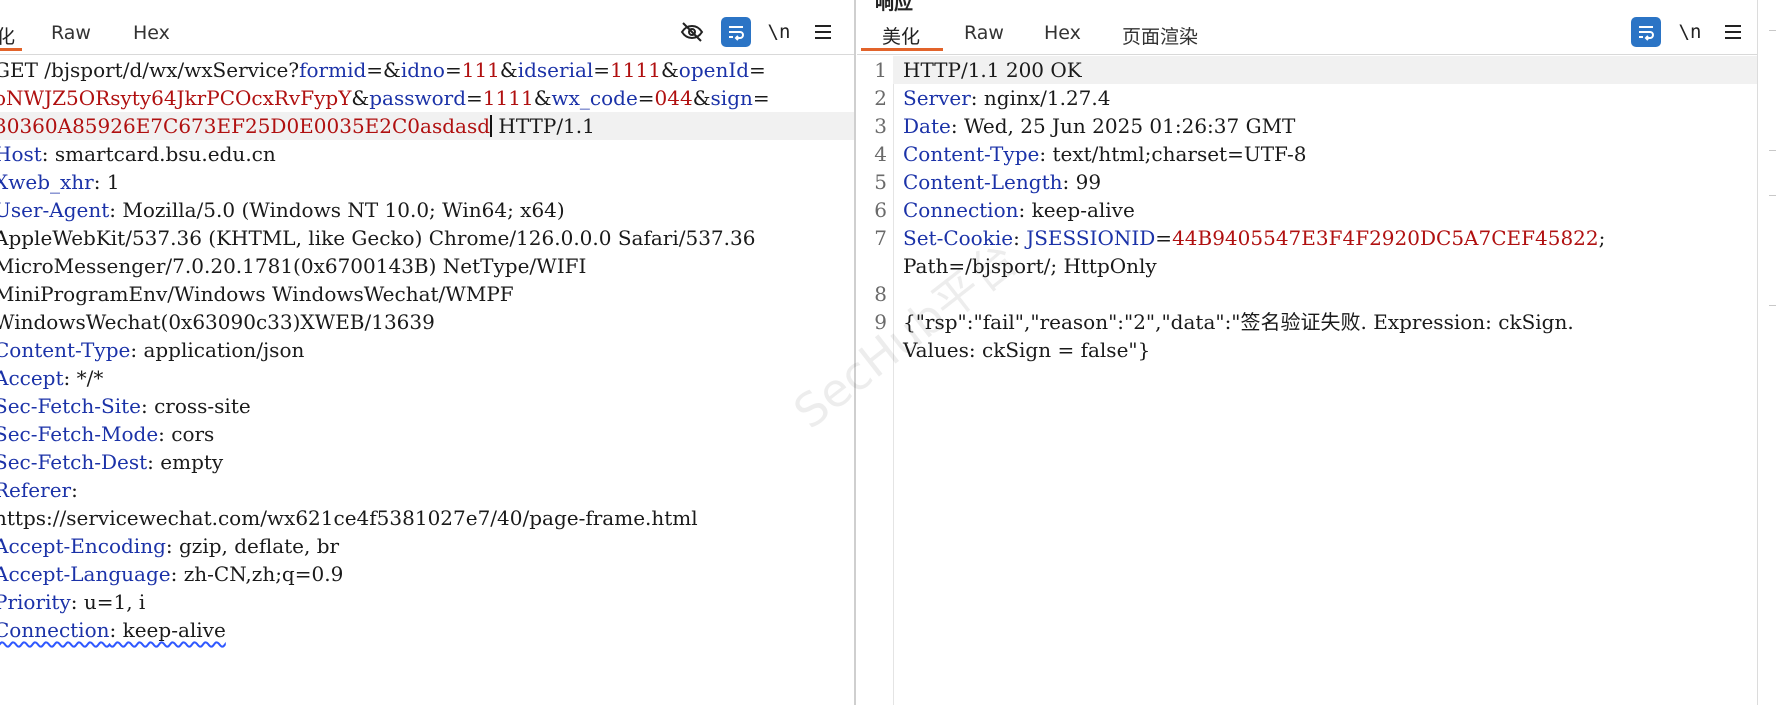 This screenshot has height=705, width=1776. Describe the element at coordinates (245, 126) in the screenshot. I see `param-value: 30360A85926E7C673EF25D0E0035E2C0asdasd` at that location.